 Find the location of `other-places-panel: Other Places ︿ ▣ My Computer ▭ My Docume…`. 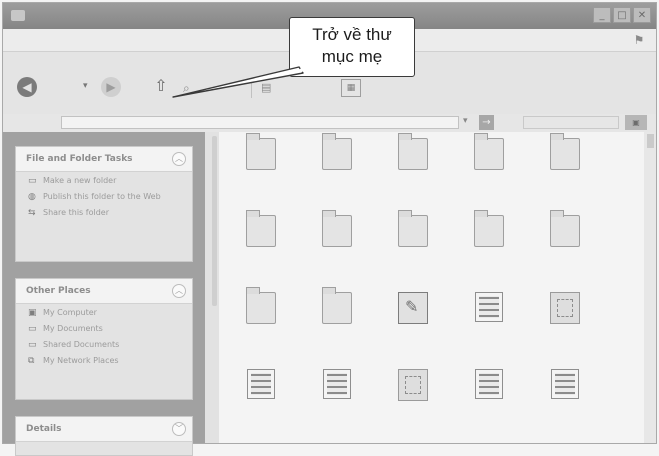

other-places-panel: Other Places ︿ ▣ My Computer ▭ My Docume… is located at coordinates (104, 339).